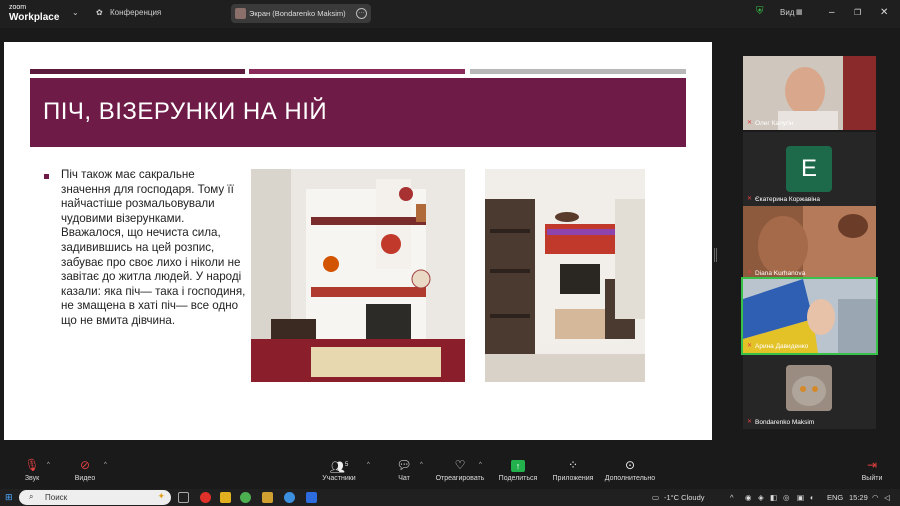  Describe the element at coordinates (48, 465) in the screenshot. I see `audio-options-caret-icon: ^` at that location.